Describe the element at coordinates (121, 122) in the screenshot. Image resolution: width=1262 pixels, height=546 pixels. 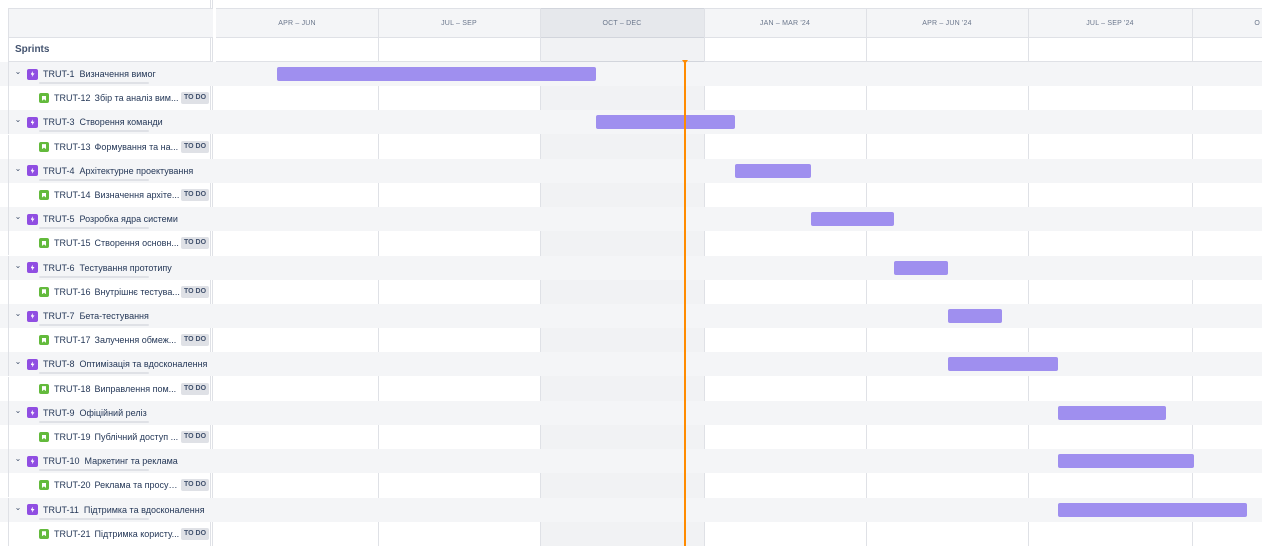
I see `epic-title: Створення команди` at that location.